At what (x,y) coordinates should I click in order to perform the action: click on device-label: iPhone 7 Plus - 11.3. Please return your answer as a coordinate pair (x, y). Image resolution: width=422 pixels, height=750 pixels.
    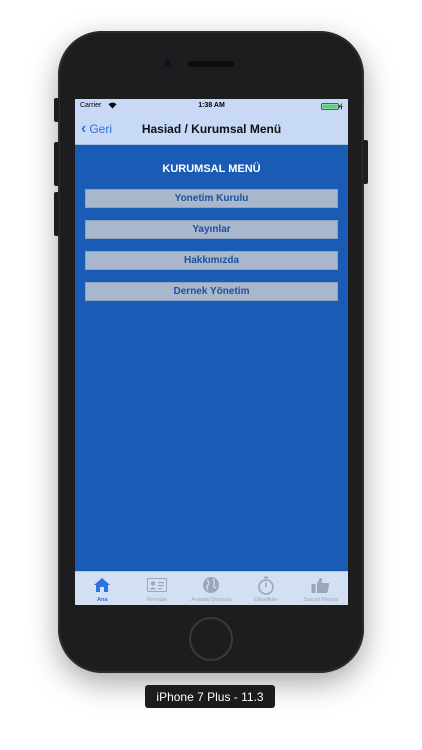
    Looking at the image, I should click on (210, 696).